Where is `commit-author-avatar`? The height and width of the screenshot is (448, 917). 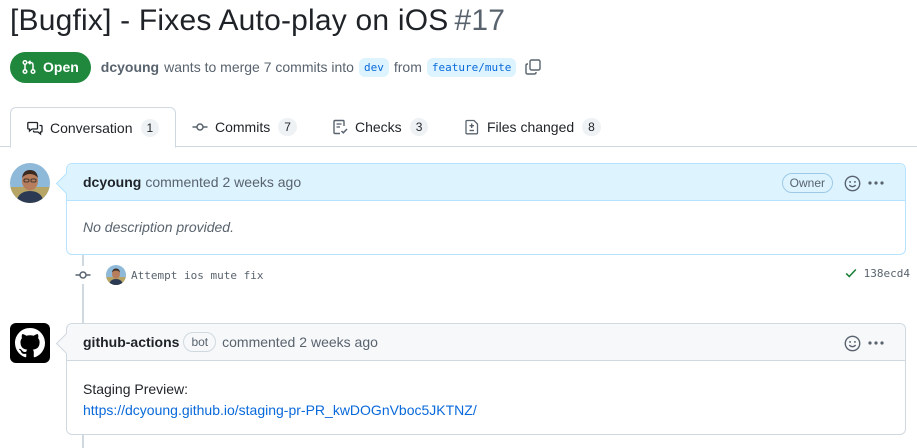
commit-author-avatar is located at coordinates (116, 275).